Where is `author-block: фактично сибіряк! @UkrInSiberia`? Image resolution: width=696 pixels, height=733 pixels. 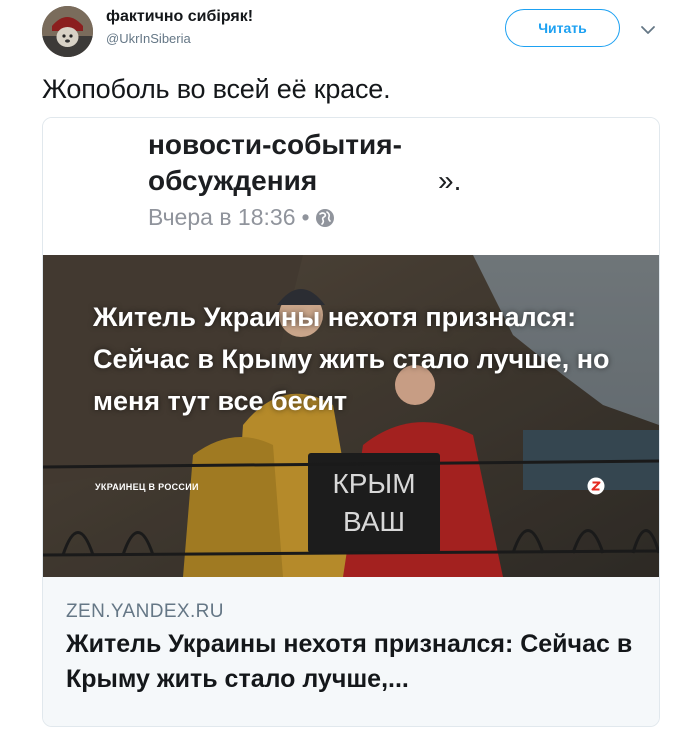 author-block: фактично сибіряк! @UkrInSiberia is located at coordinates (179, 27).